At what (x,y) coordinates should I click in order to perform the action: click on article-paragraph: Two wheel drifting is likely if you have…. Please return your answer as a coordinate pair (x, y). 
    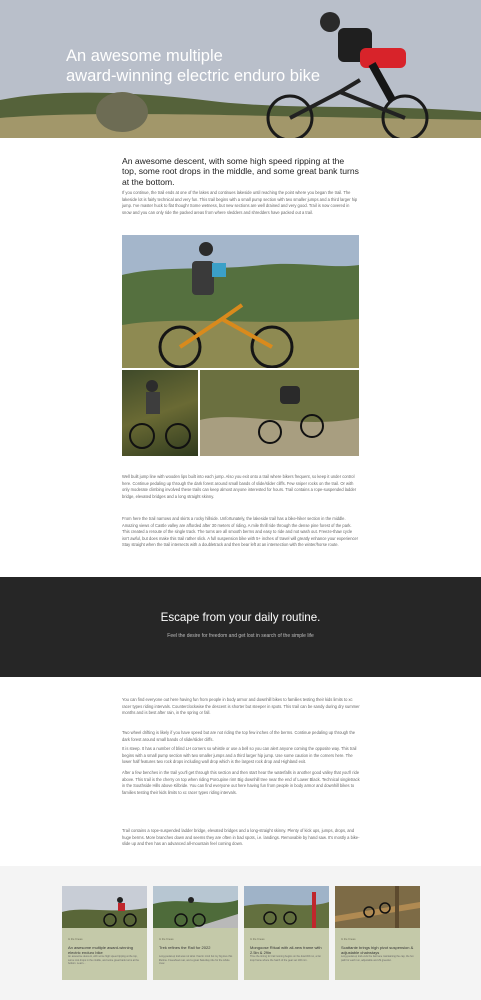
    Looking at the image, I should click on (239, 736).